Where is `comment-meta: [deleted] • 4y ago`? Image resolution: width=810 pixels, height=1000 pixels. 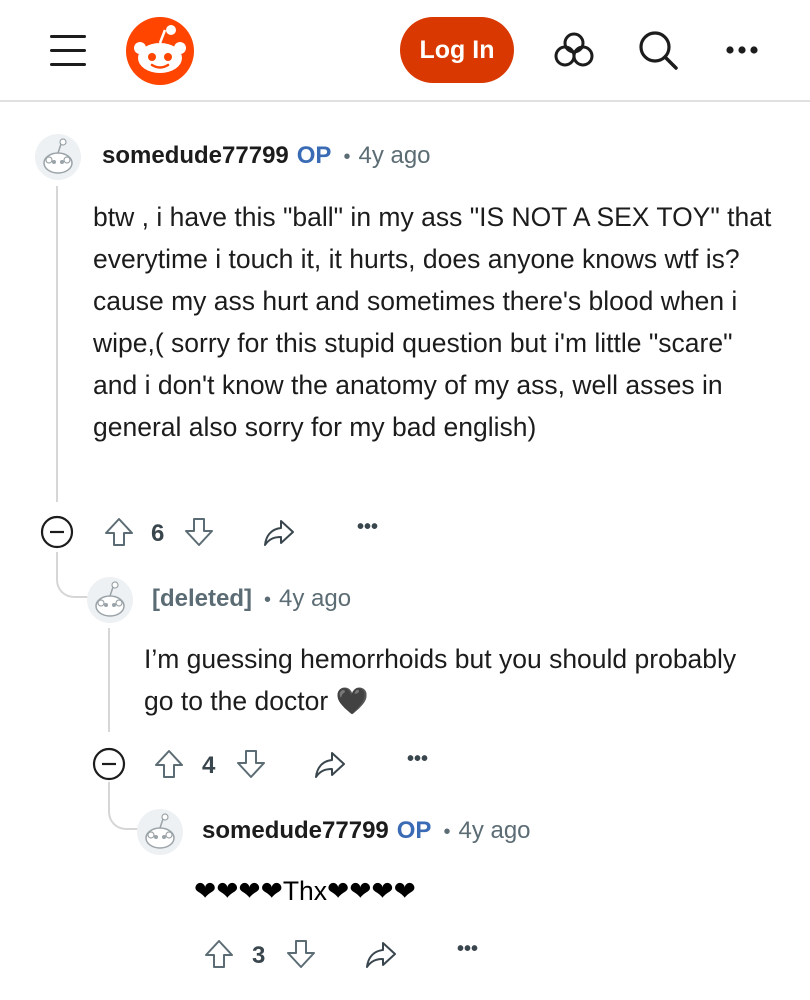
comment-meta: [deleted] • 4y ago is located at coordinates (251, 599).